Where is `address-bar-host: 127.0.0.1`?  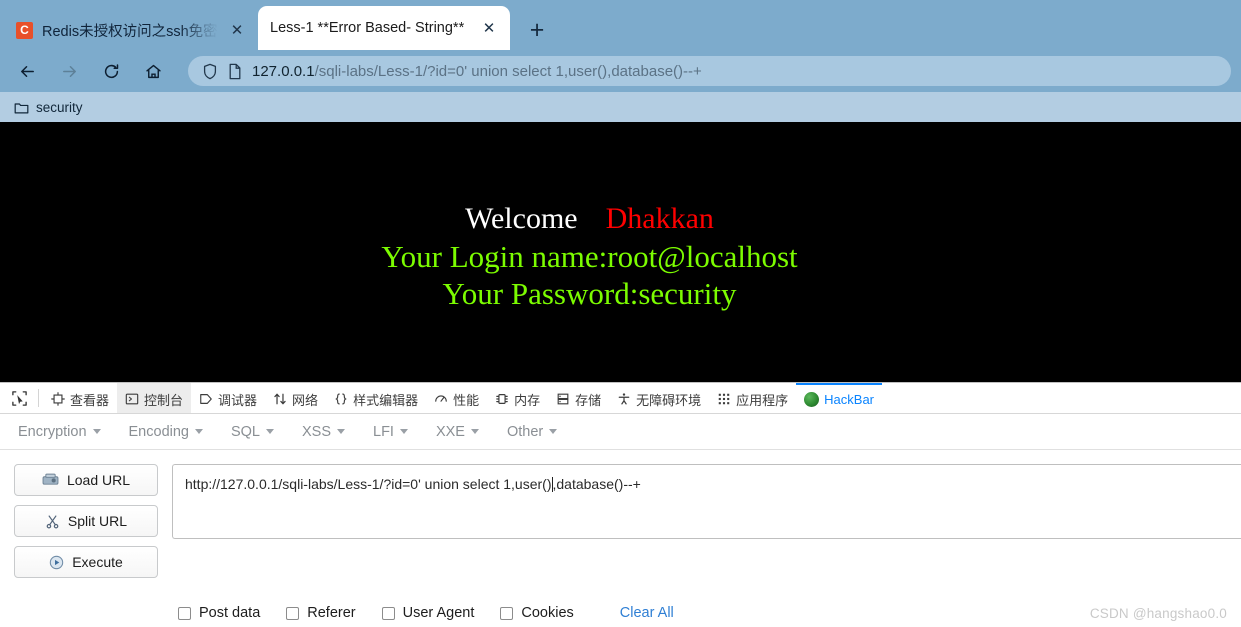
address-bar-host: 127.0.0.1 is located at coordinates (283, 71).